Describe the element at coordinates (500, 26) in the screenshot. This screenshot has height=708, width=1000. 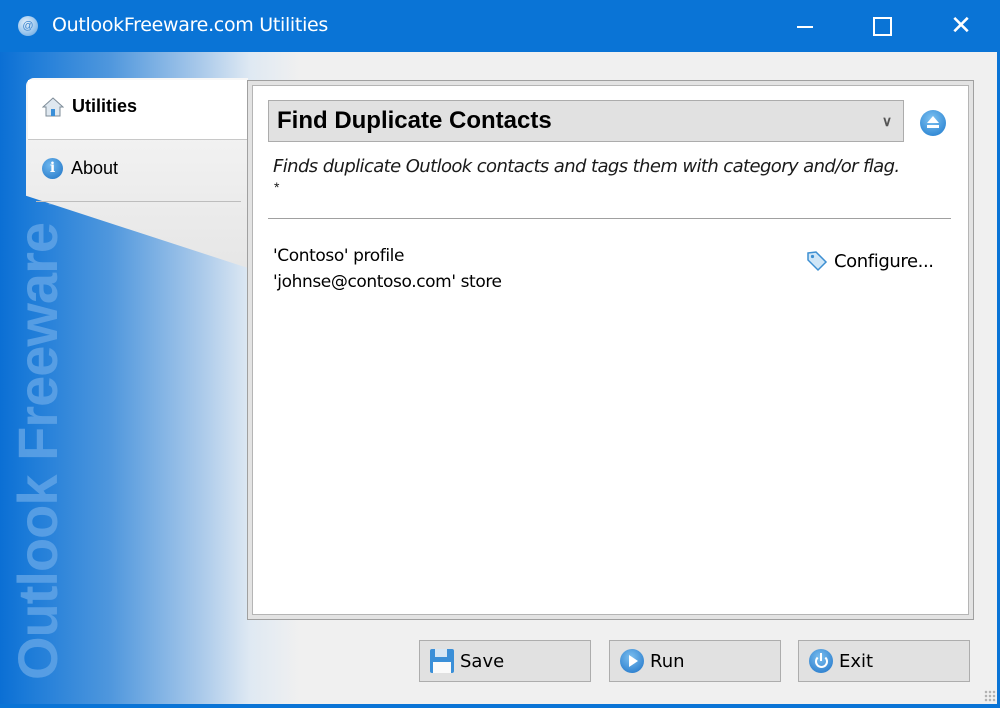
I see `title-bar: @ OutlookFreeware.com Utilities ✕` at that location.